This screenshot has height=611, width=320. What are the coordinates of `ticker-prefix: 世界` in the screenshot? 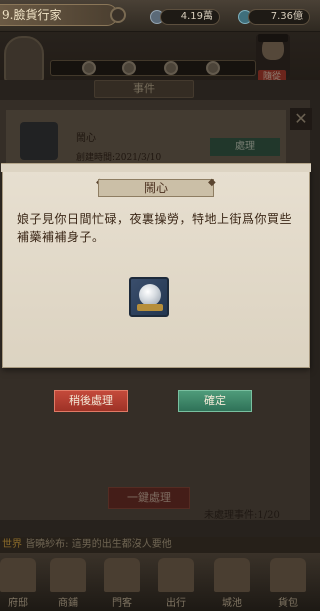 It's located at (12, 544).